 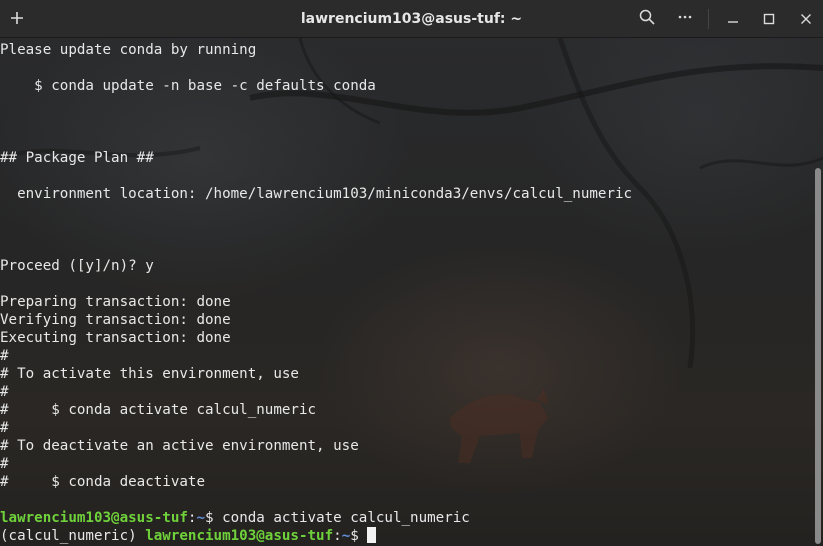 I want to click on terminal-line: Please update conda by running, so click(x=128, y=50).